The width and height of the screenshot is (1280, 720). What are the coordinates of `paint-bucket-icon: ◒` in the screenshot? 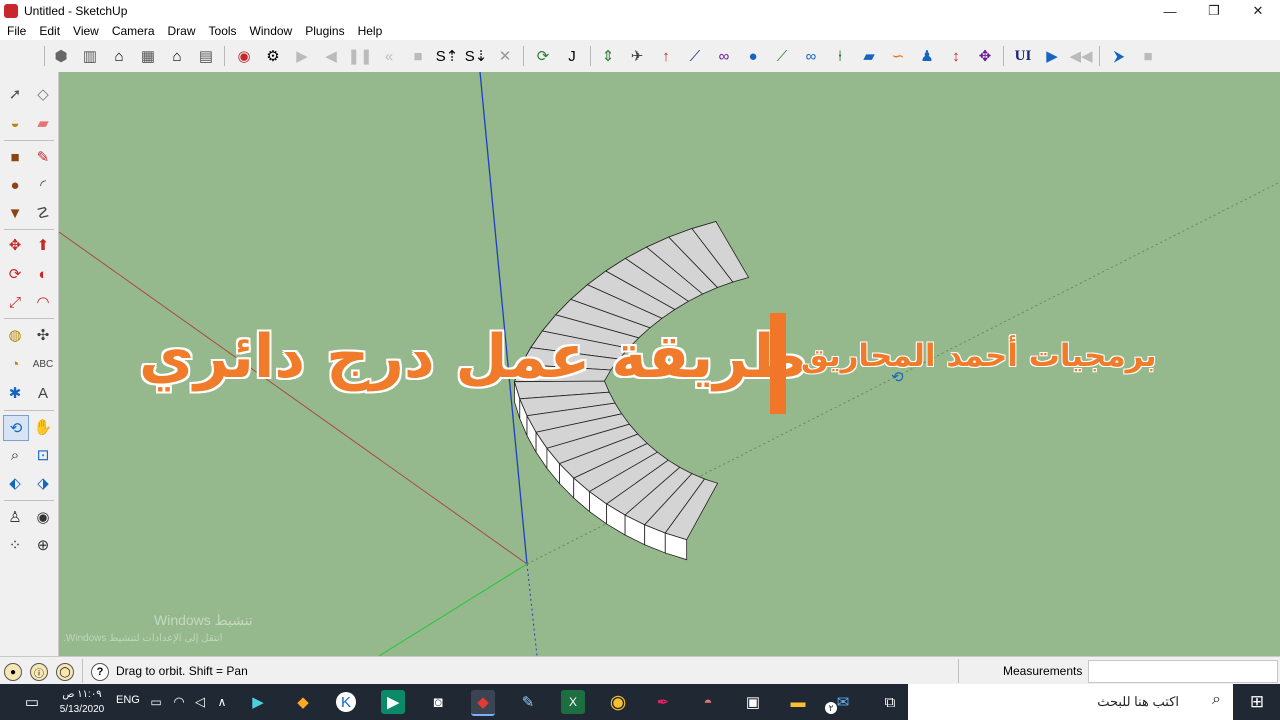 It's located at (15, 123).